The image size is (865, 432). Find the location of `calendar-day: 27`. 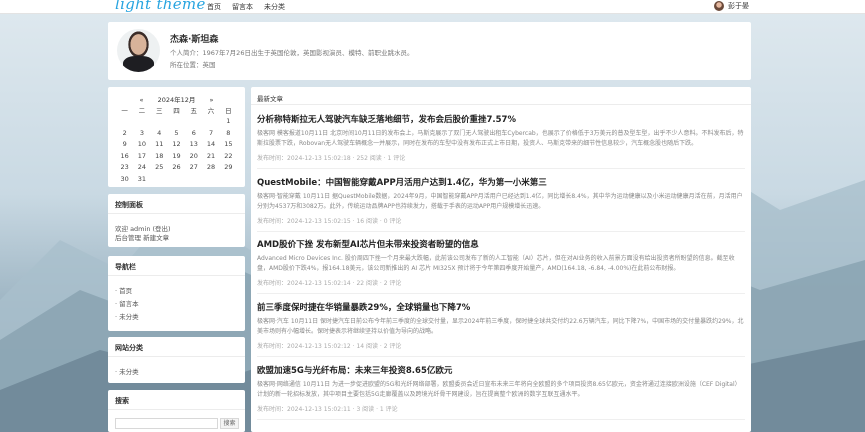

calendar-day: 27 is located at coordinates (193, 167).